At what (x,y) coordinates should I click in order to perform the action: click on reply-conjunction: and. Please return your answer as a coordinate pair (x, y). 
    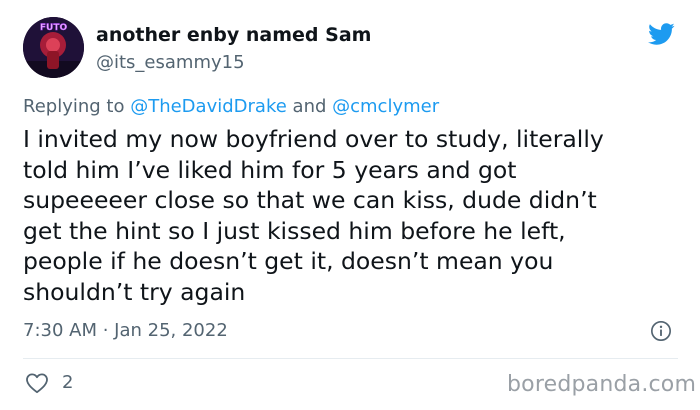
    Looking at the image, I should click on (309, 106).